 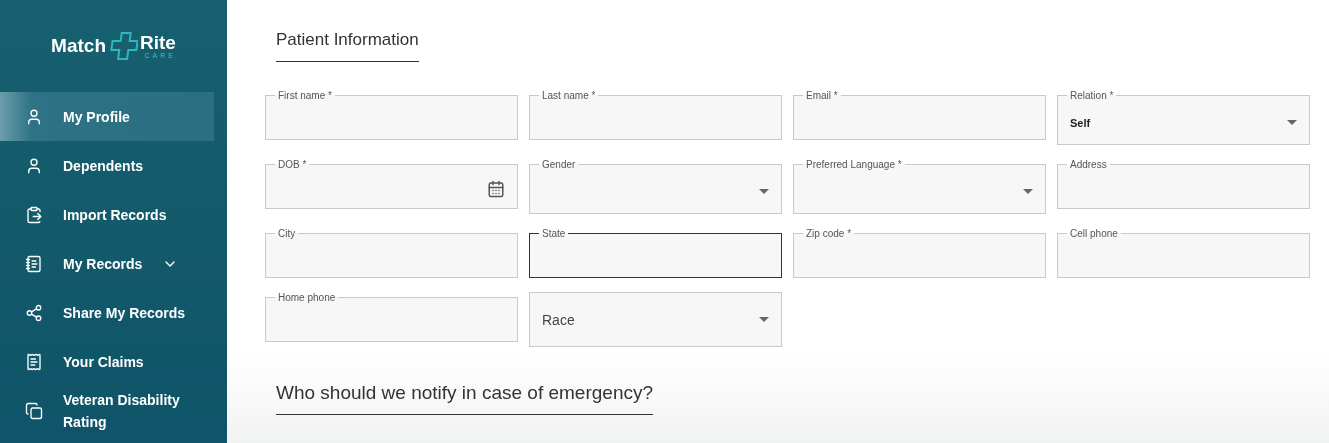 What do you see at coordinates (123, 46) in the screenshot?
I see `logo-cross-icon` at bounding box center [123, 46].